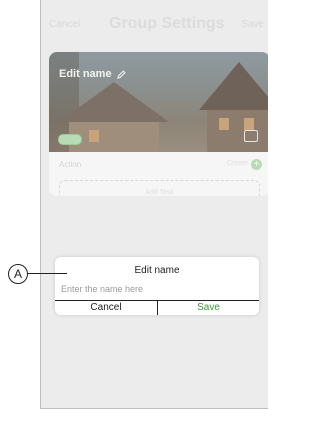 This screenshot has height=435, width=320. What do you see at coordinates (251, 136) in the screenshot?
I see `image-icon` at bounding box center [251, 136].